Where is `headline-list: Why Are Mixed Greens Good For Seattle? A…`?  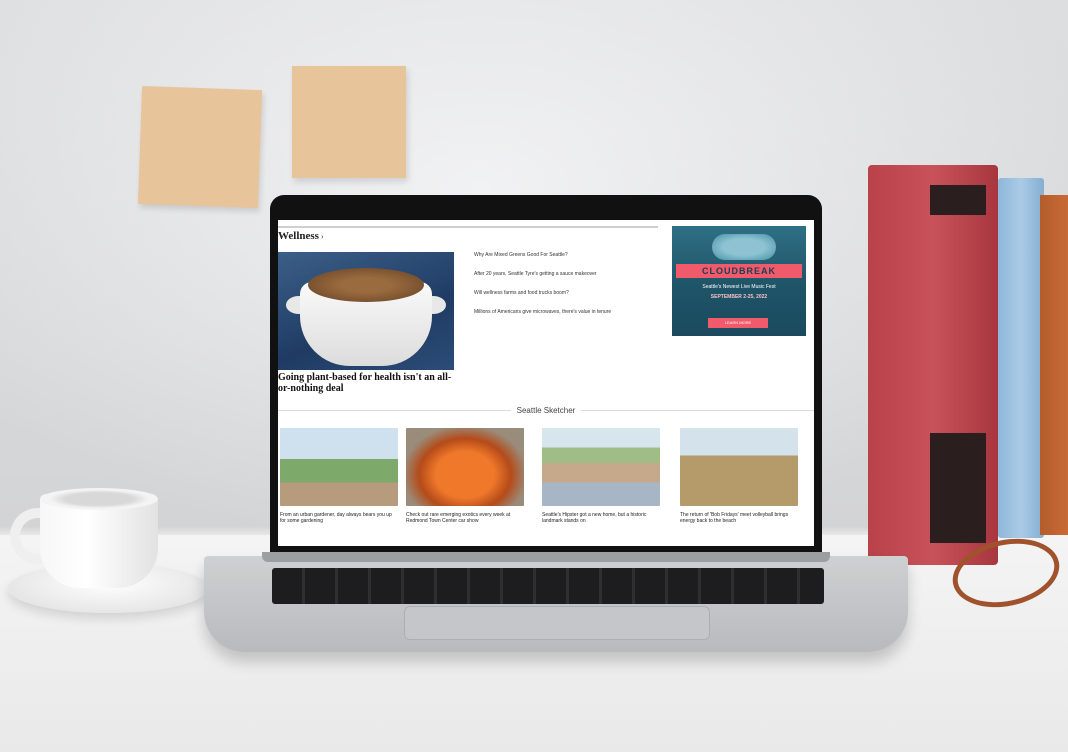
headline-list: Why Are Mixed Greens Good For Seattle? A… is located at coordinates (568, 290).